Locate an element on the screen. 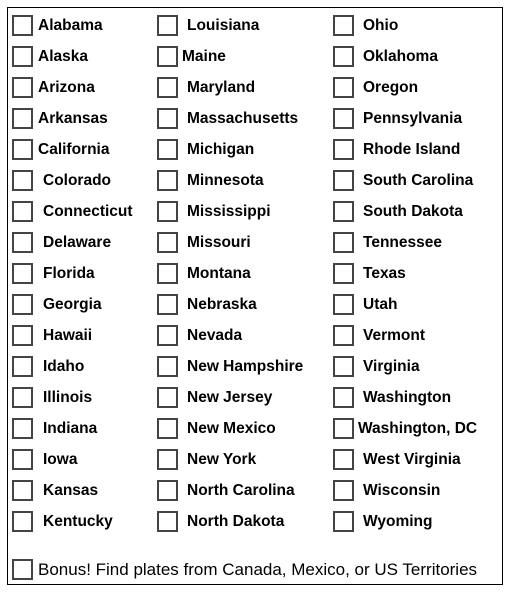 The image size is (513, 595). state-label: Kansas is located at coordinates (71, 490).